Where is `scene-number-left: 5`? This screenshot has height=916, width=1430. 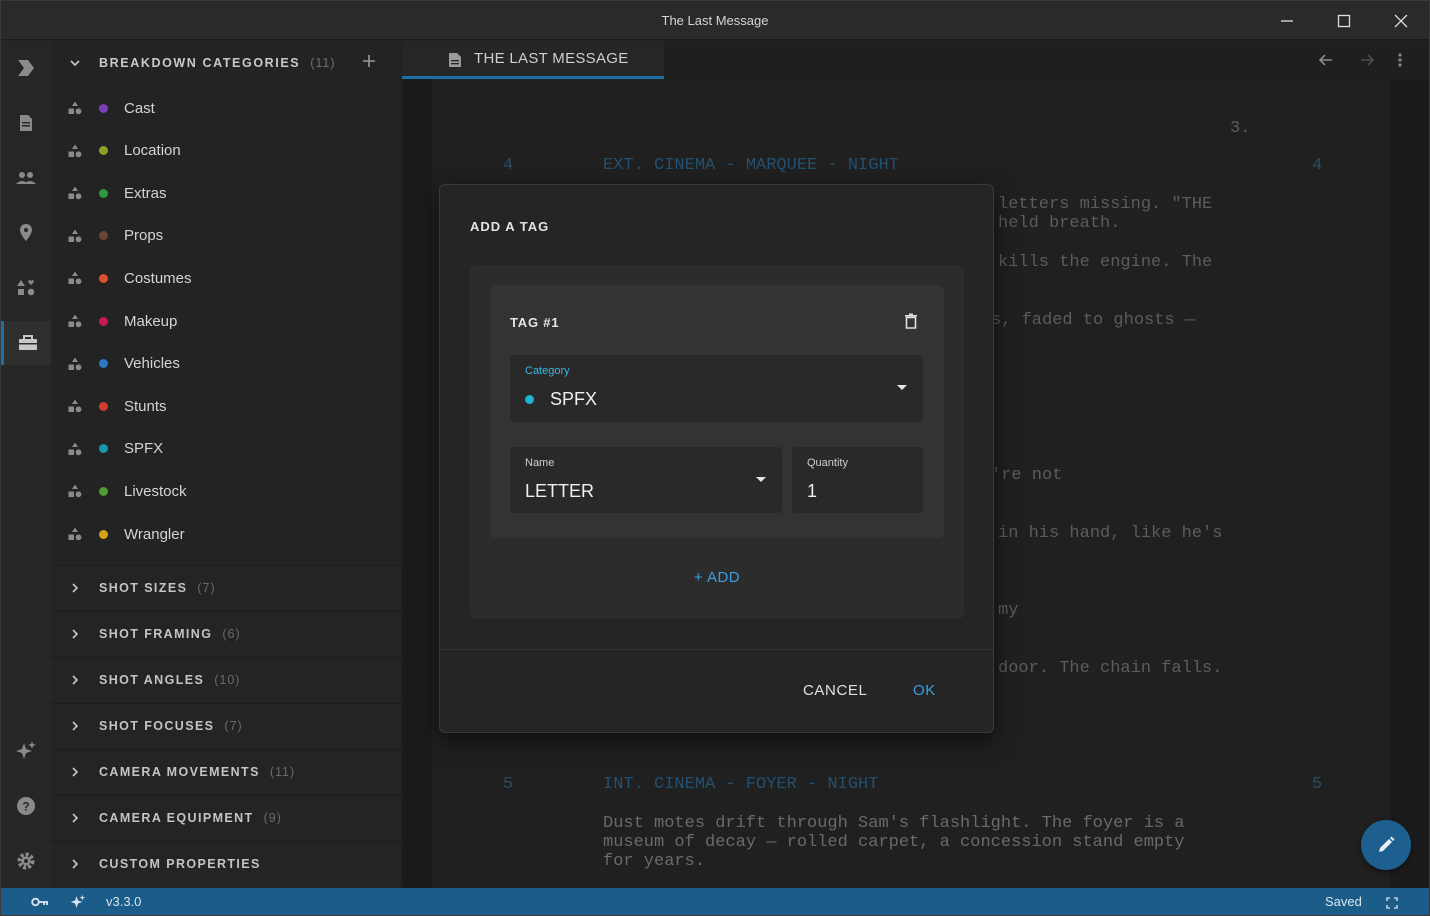 scene-number-left: 5 is located at coordinates (508, 784).